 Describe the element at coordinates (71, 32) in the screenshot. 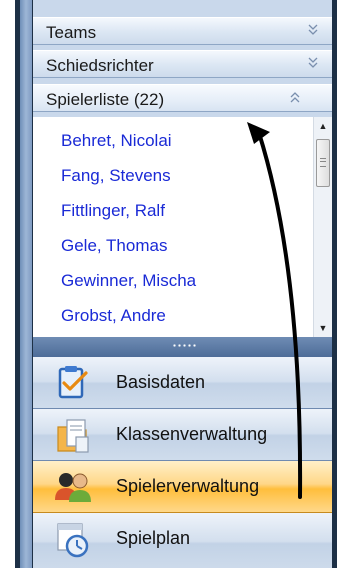

I see `section-header-label: Teams` at that location.